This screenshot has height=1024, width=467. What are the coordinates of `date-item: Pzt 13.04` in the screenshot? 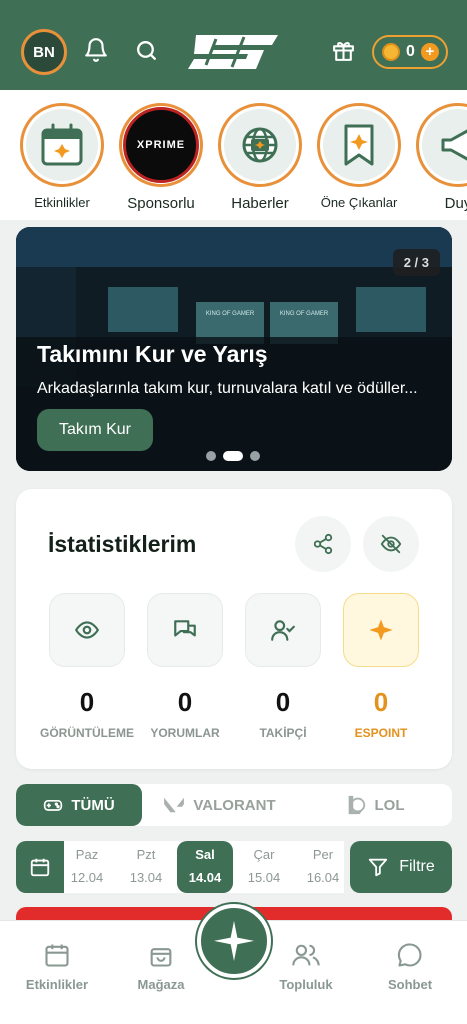 It's located at (146, 867).